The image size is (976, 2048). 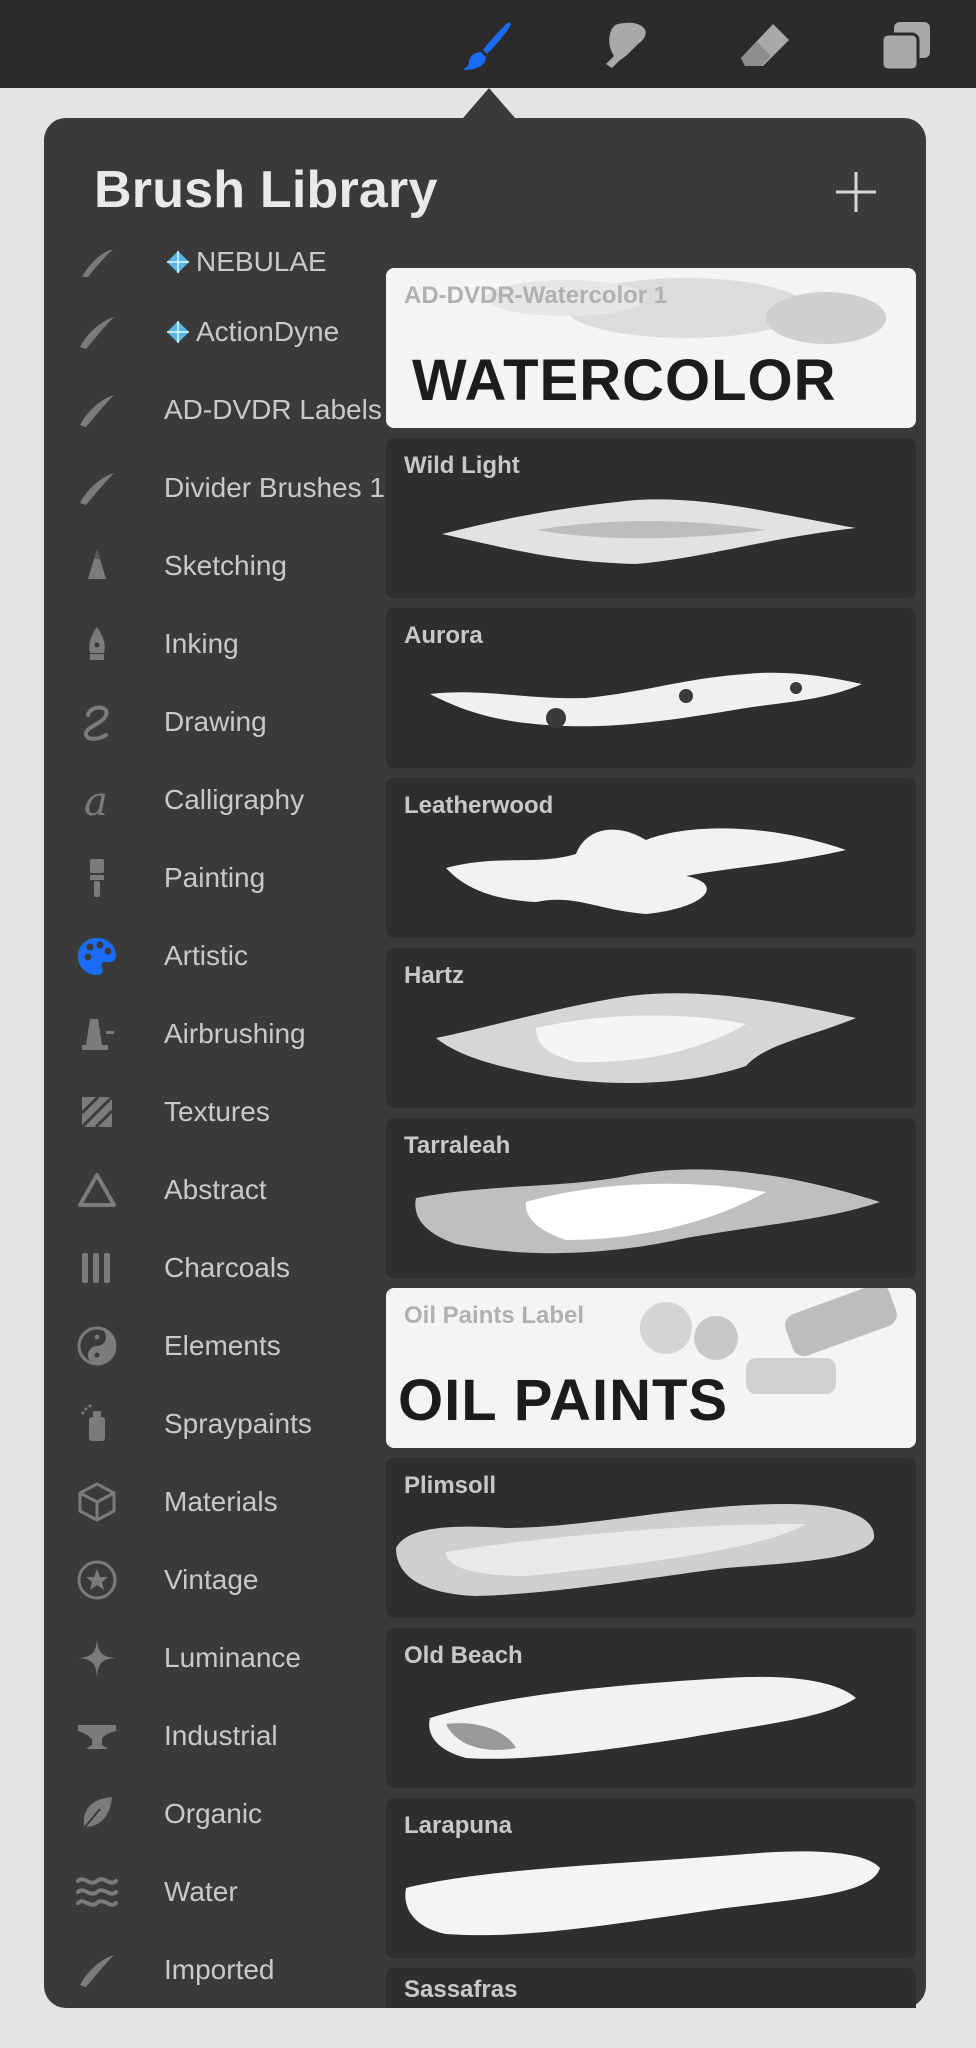 What do you see at coordinates (651, 1988) in the screenshot?
I see `brush-card-sassafras: Sassafras` at bounding box center [651, 1988].